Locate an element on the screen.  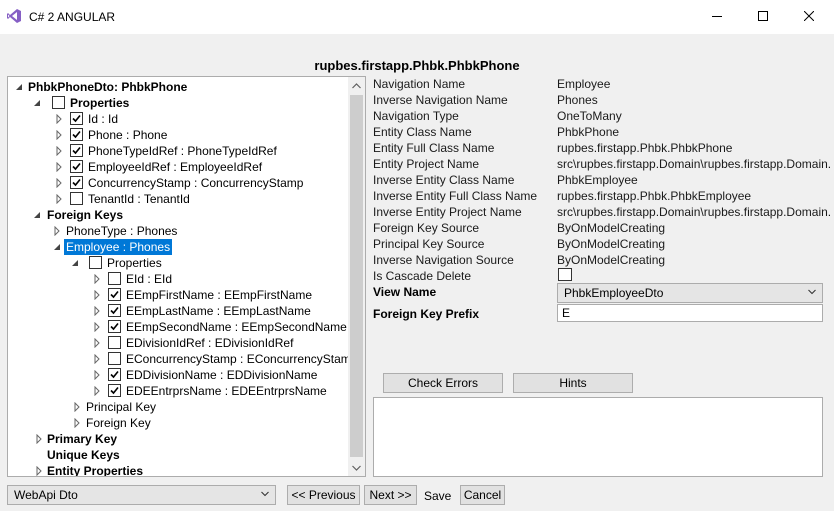
fk-item-label: EDEEntrprsName is located at coordinates (226, 391).